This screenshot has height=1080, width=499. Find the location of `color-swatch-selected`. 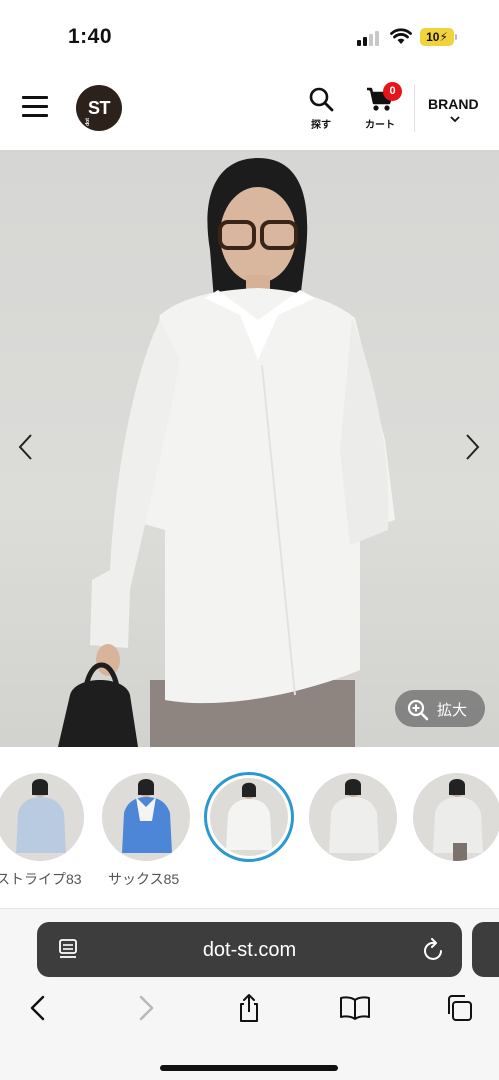

color-swatch-selected is located at coordinates (249, 817).